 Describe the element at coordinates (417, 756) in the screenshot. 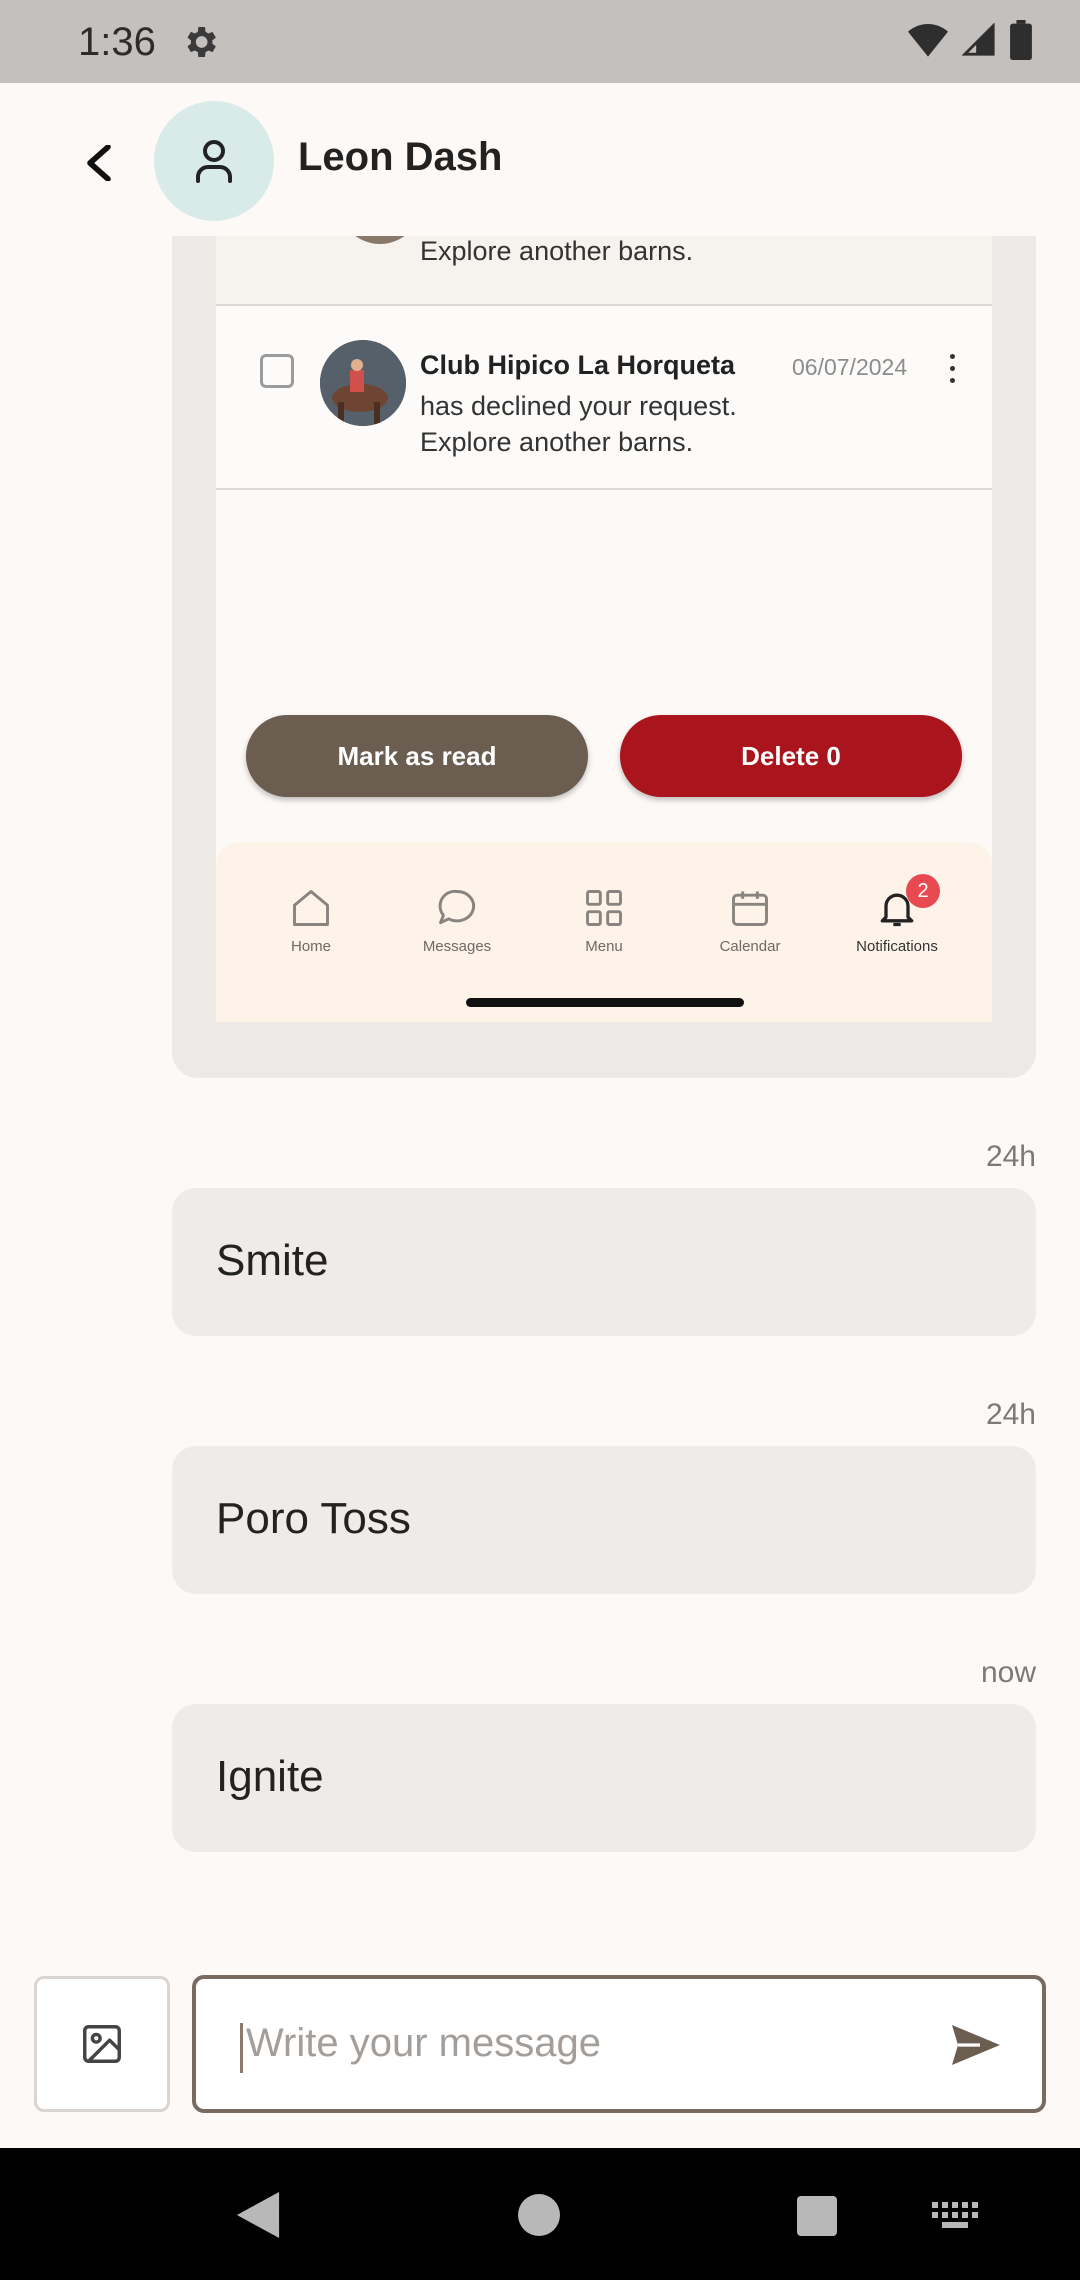

I see `mark-as-read-button: Mark as read` at that location.